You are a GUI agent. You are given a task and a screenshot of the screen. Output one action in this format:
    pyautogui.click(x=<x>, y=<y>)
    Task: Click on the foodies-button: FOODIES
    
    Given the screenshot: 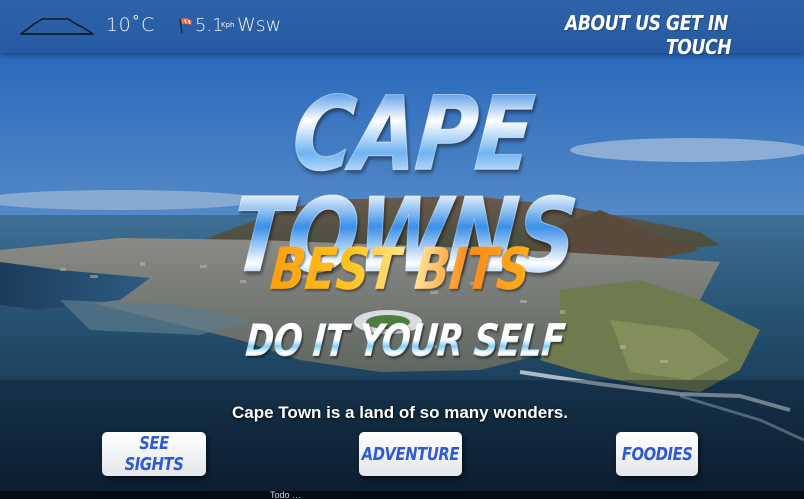 What is the action you would take?
    pyautogui.click(x=657, y=454)
    